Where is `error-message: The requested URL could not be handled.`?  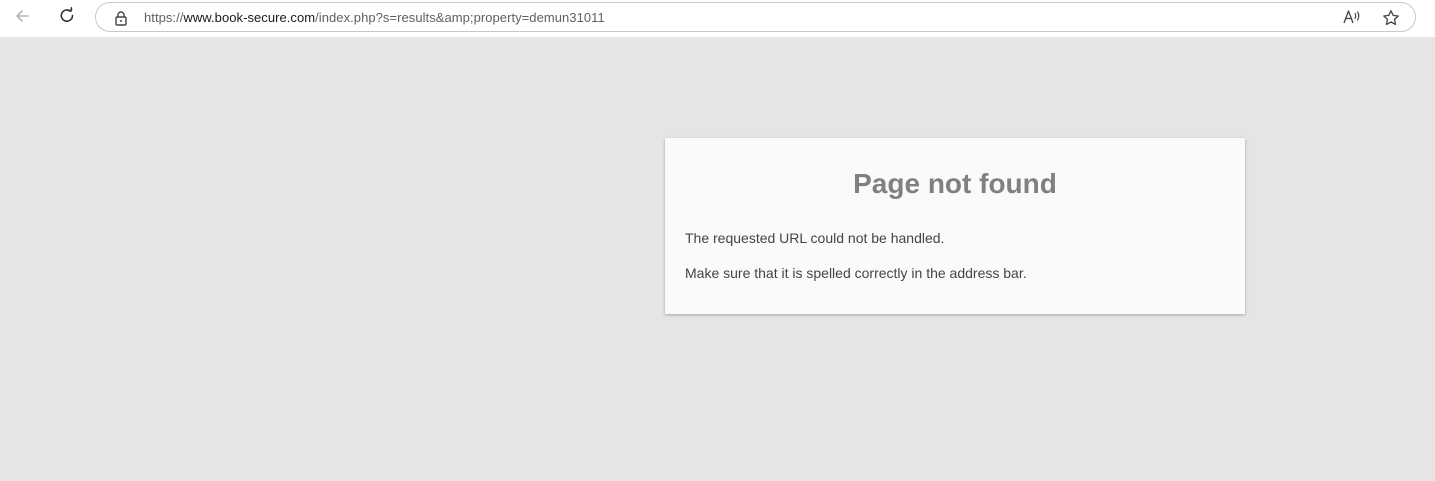
error-message: The requested URL could not be handled. is located at coordinates (815, 238).